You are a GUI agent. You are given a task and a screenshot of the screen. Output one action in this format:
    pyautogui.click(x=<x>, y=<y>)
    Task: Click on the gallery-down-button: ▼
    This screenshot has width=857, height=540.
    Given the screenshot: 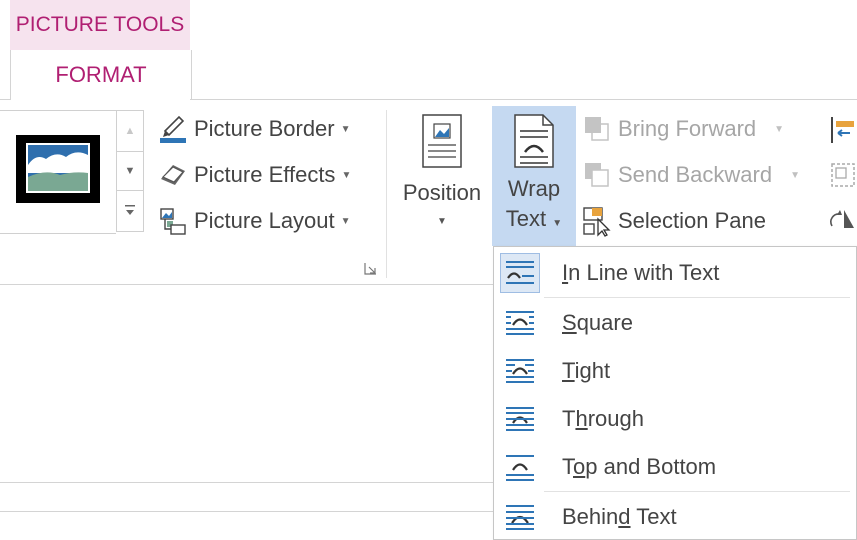 What is the action you would take?
    pyautogui.click(x=130, y=171)
    